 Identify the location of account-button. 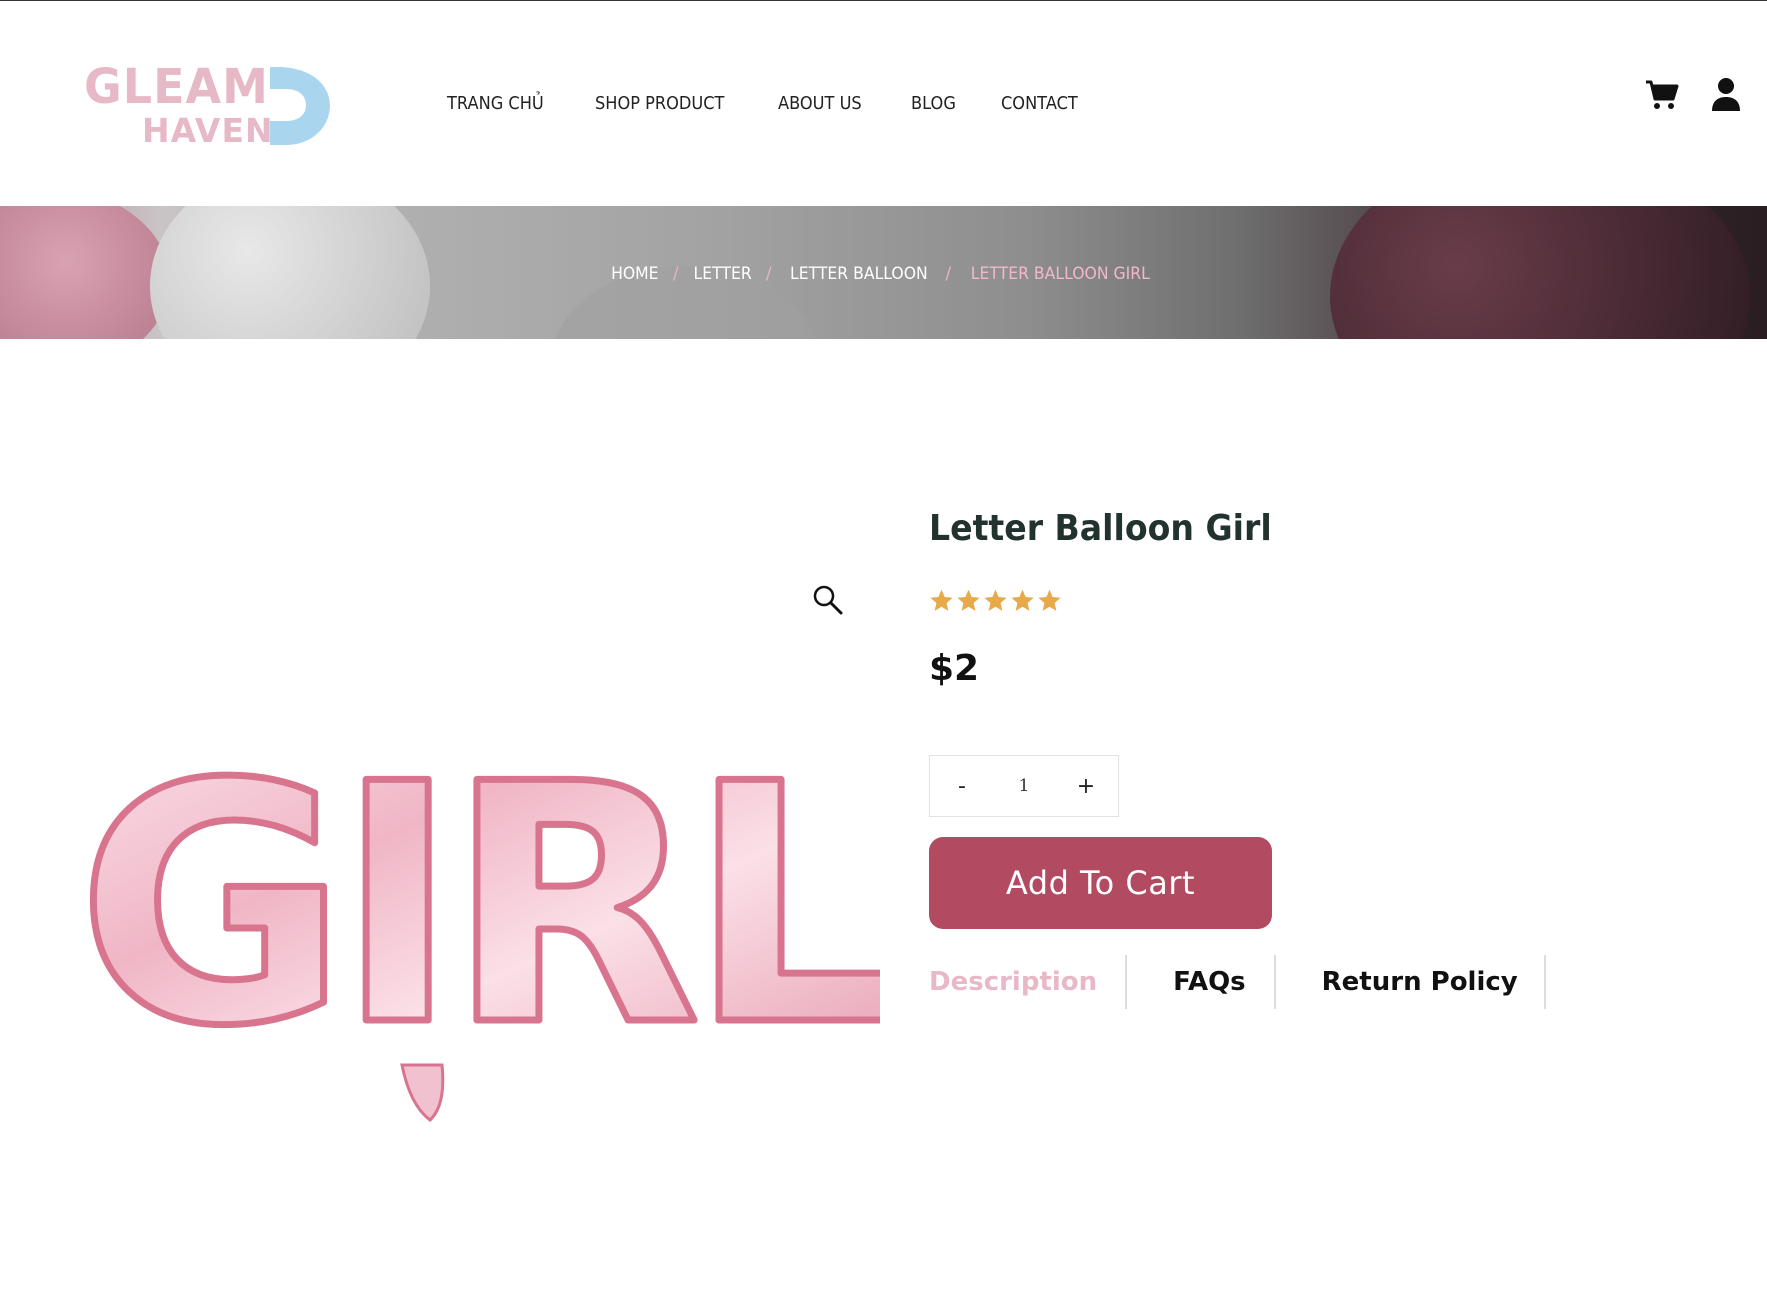
(1726, 95).